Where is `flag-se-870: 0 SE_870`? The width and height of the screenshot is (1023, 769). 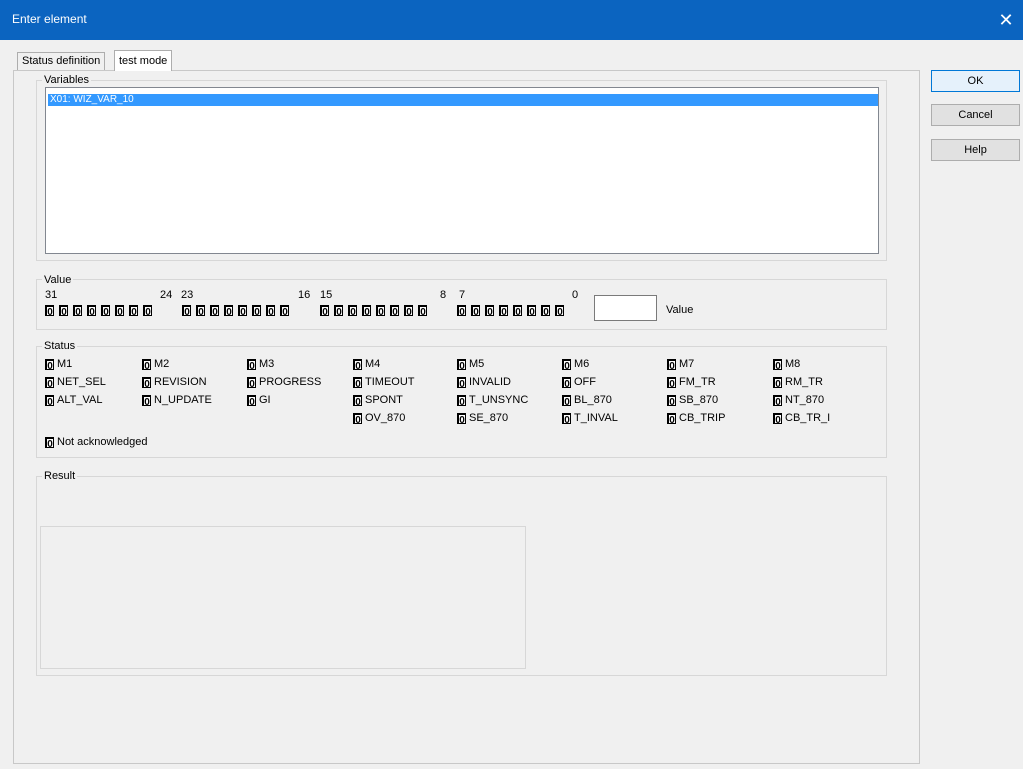 flag-se-870: 0 SE_870 is located at coordinates (482, 419).